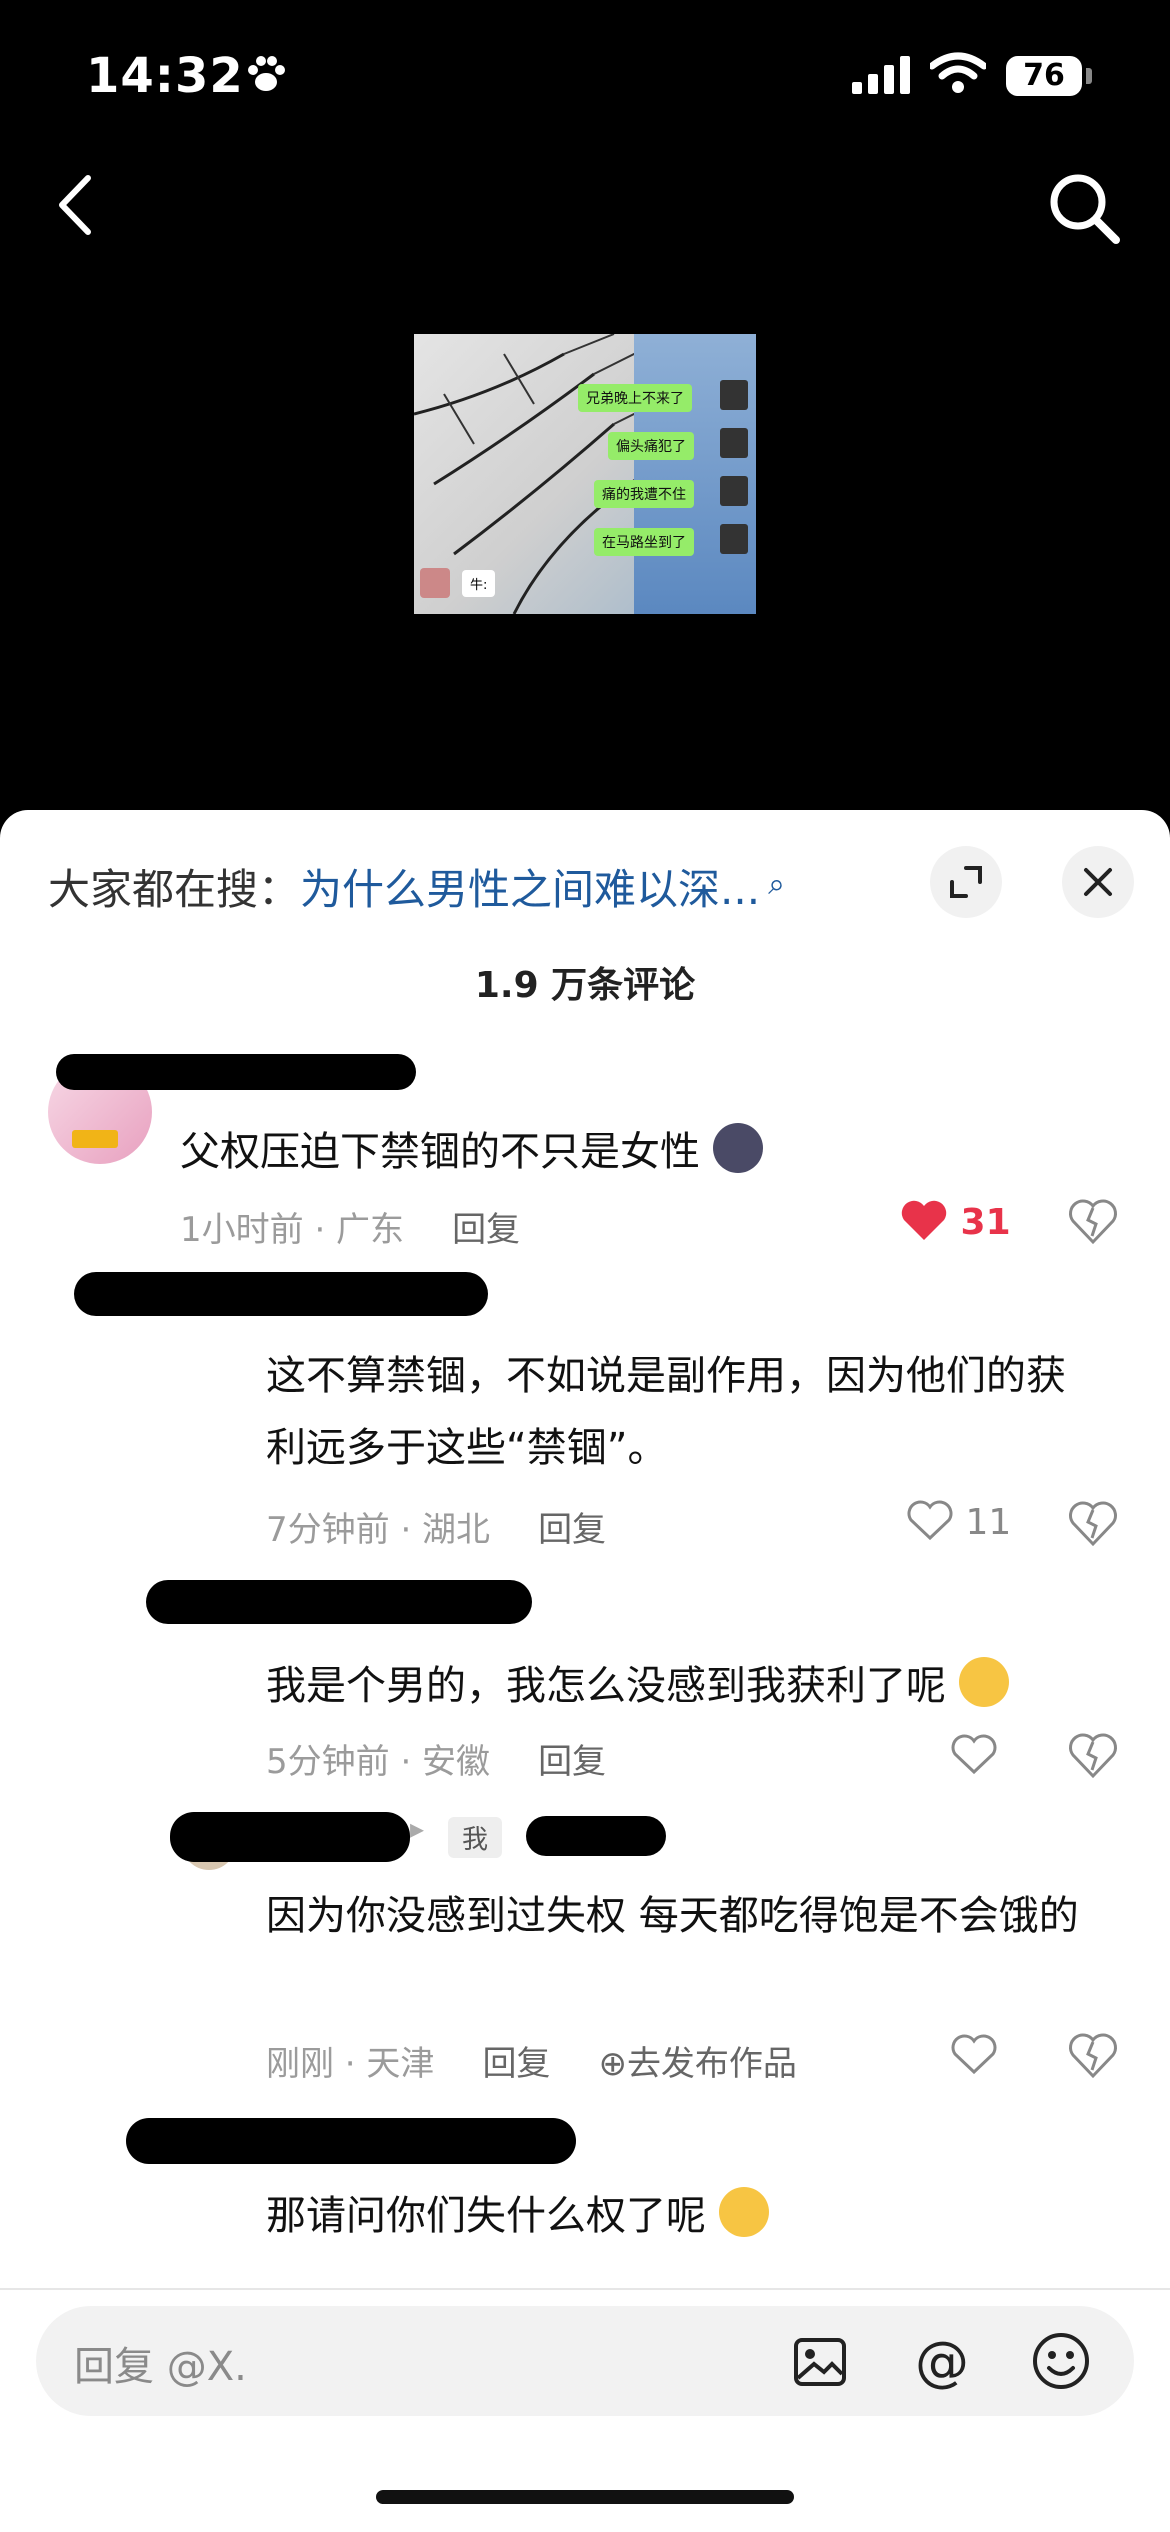  Describe the element at coordinates (695, 474) in the screenshot. I see `sky-area` at that location.